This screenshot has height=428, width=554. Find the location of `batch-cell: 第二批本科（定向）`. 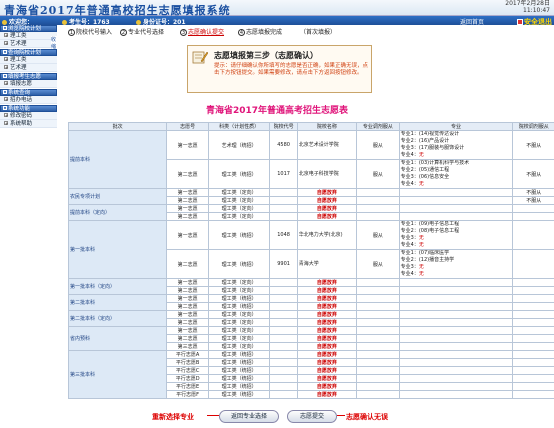

batch-cell: 第二批本科（定向） is located at coordinates (117, 318).